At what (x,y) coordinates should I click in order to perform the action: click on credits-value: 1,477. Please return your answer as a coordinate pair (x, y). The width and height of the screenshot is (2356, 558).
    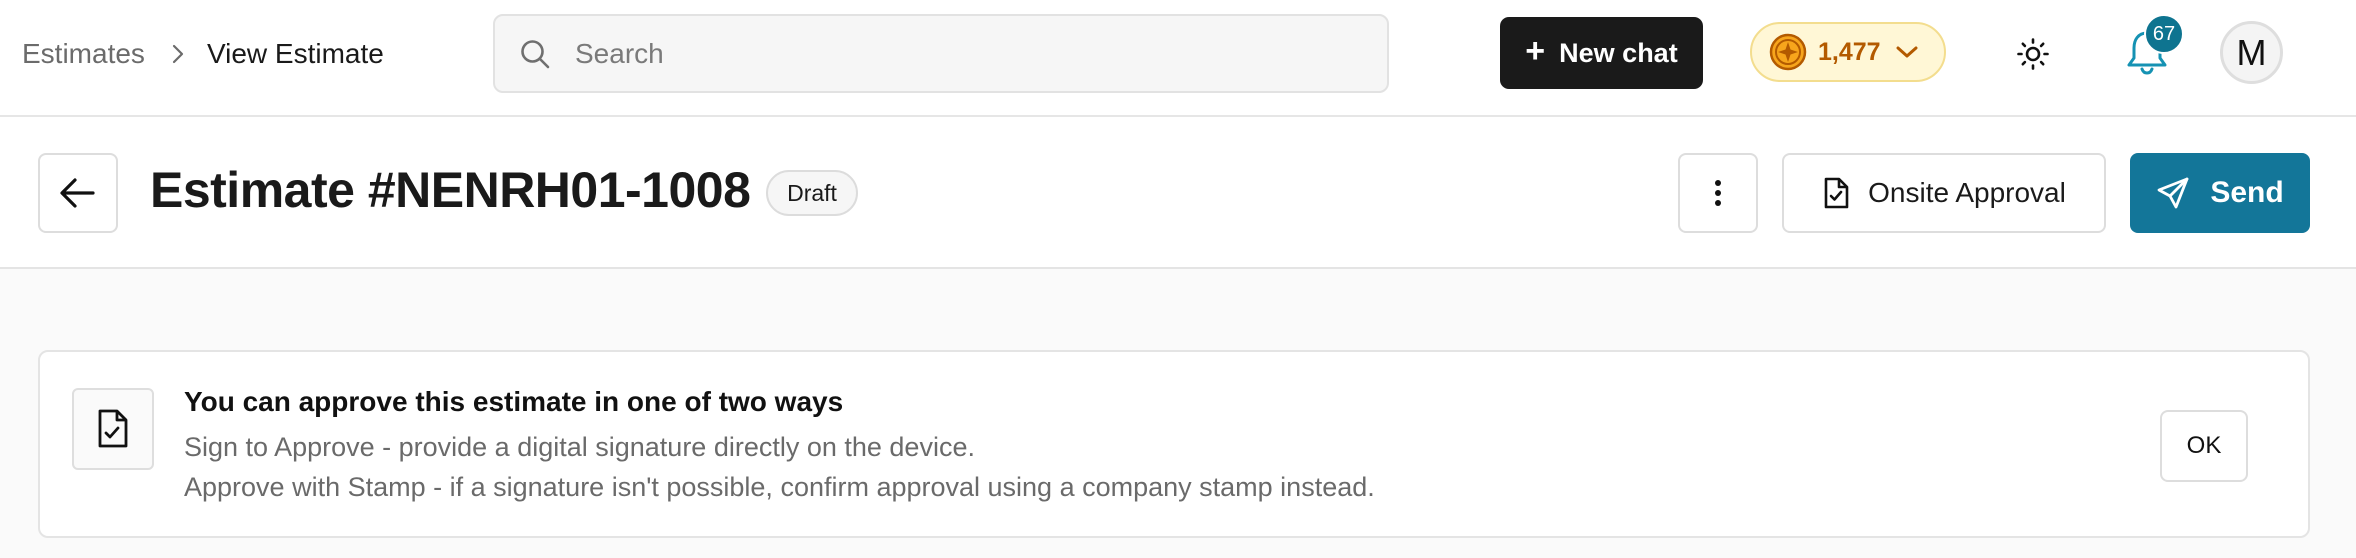
    Looking at the image, I should click on (1849, 51).